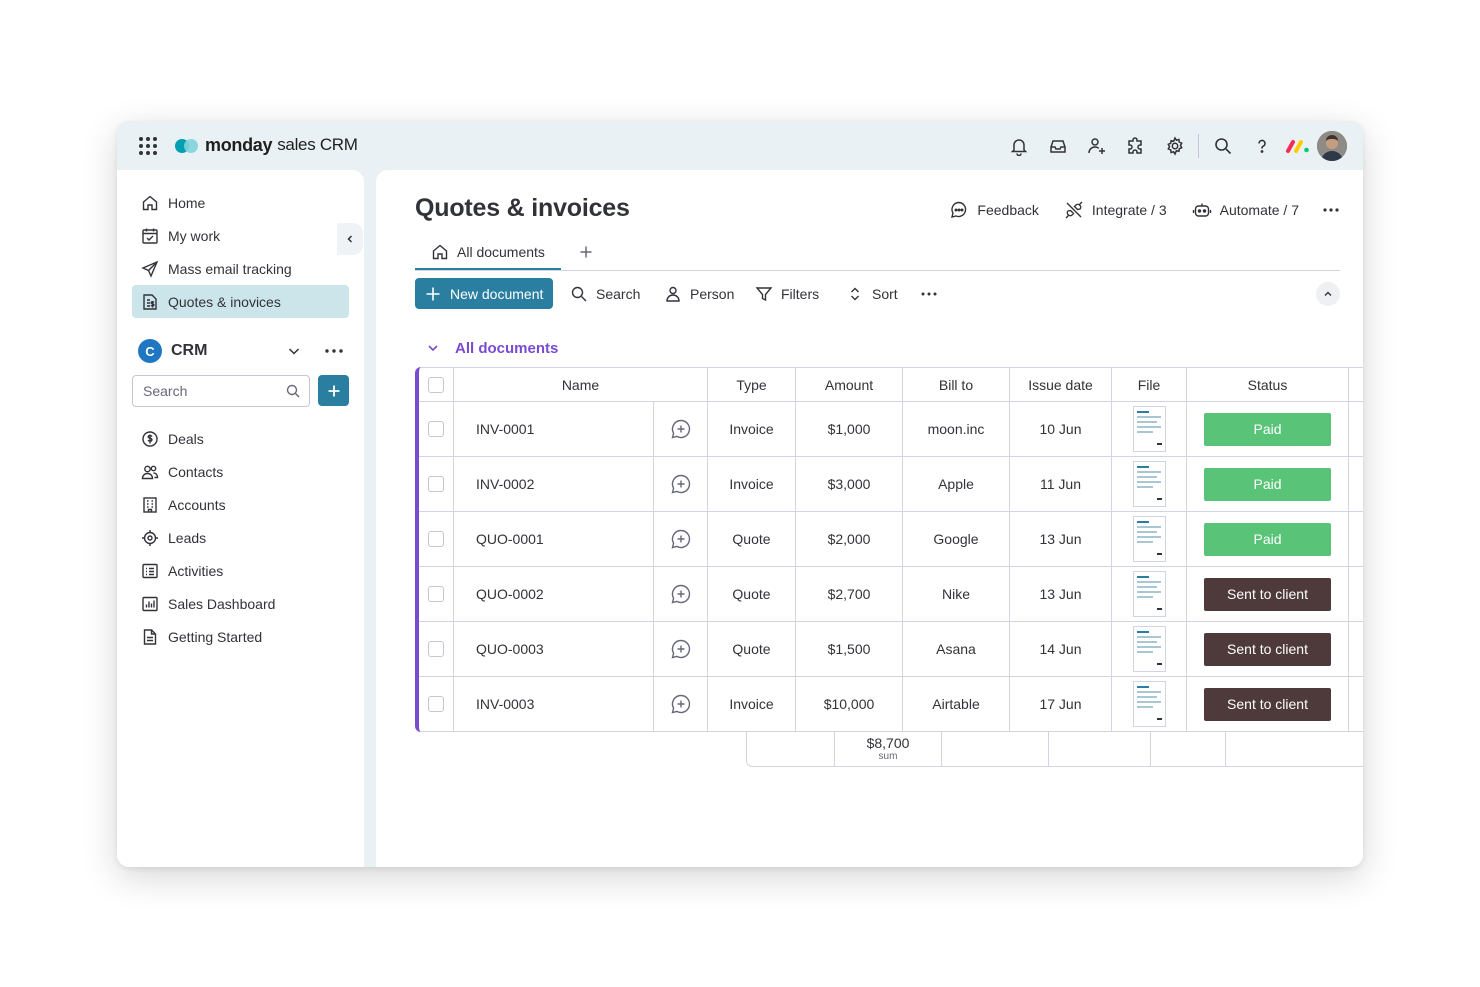  Describe the element at coordinates (849, 384) in the screenshot. I see `column-header-amount: Amount` at that location.